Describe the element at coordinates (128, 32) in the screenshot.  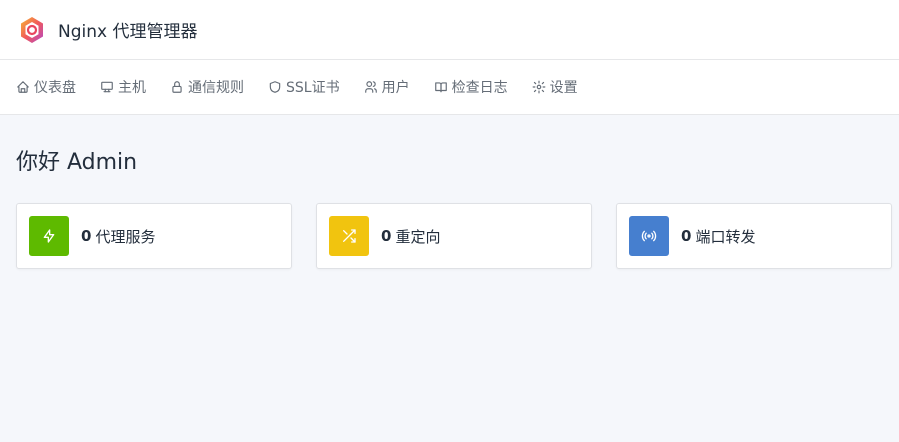
I see `app-title: Nginx 代理管理器` at that location.